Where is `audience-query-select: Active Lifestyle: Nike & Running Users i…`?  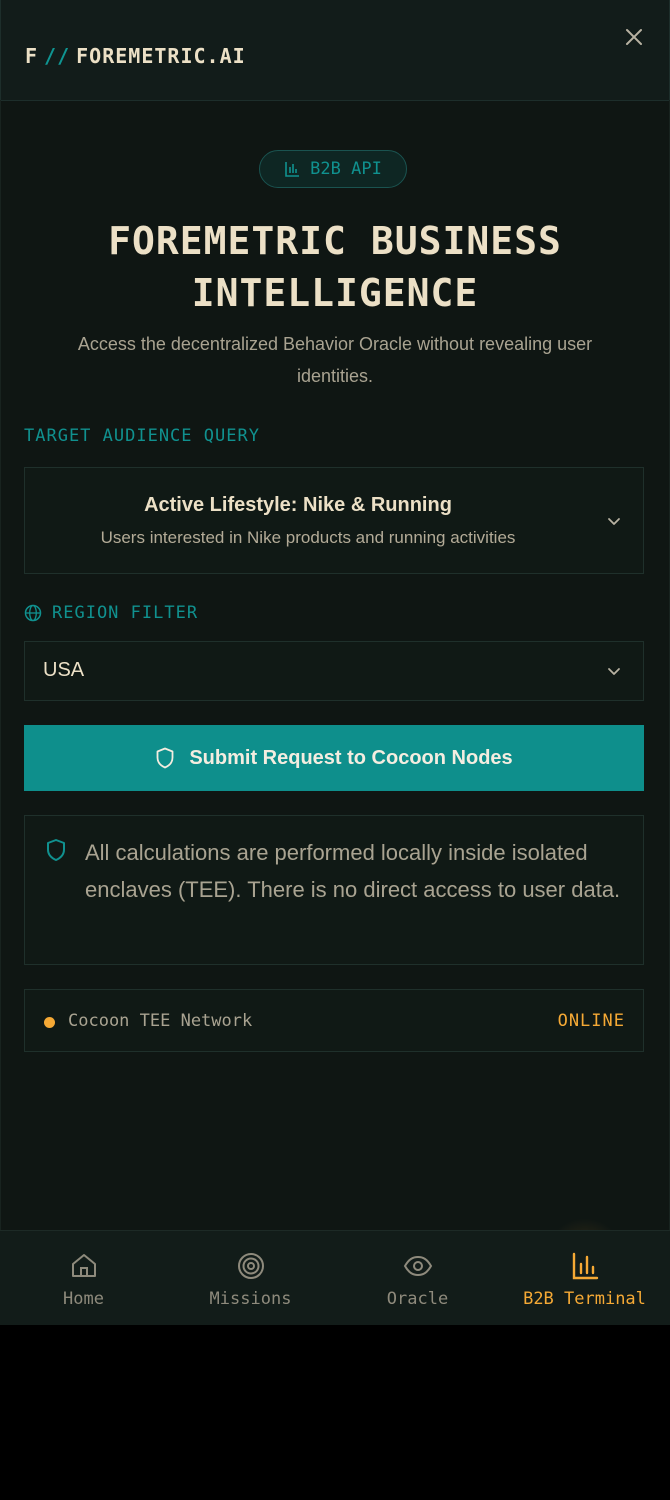
audience-query-select: Active Lifestyle: Nike & Running Users i… is located at coordinates (334, 520).